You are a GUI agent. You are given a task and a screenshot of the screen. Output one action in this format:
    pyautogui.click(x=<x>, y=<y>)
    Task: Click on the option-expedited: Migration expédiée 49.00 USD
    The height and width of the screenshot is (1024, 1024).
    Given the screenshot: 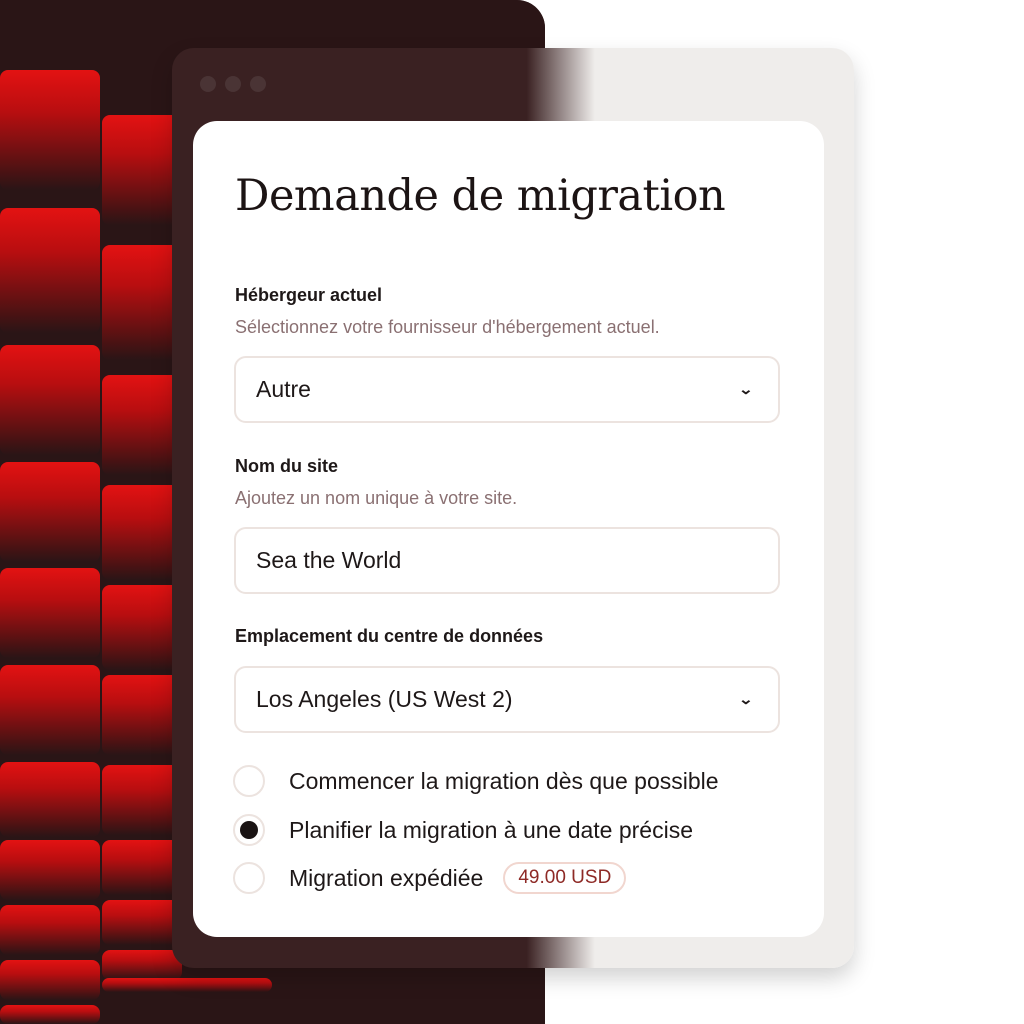 What is the action you would take?
    pyautogui.click(x=430, y=878)
    